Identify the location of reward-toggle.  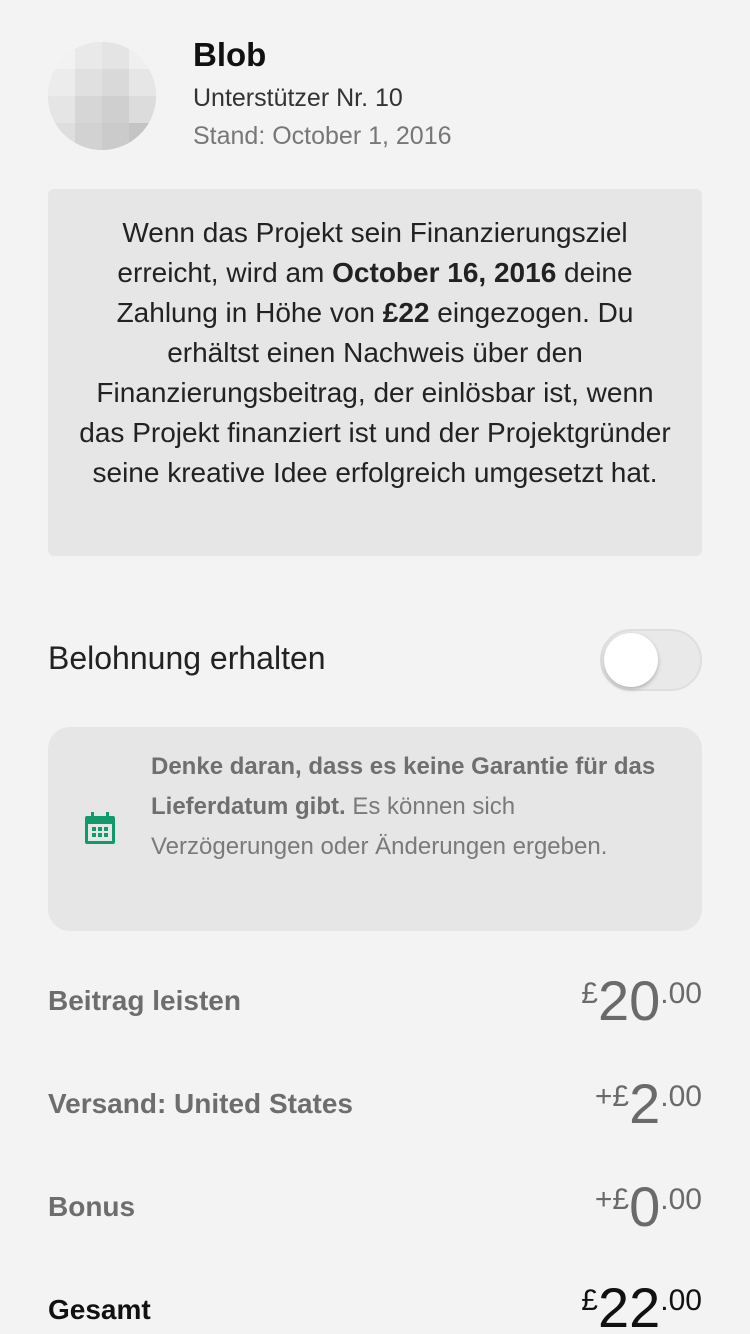
(651, 660).